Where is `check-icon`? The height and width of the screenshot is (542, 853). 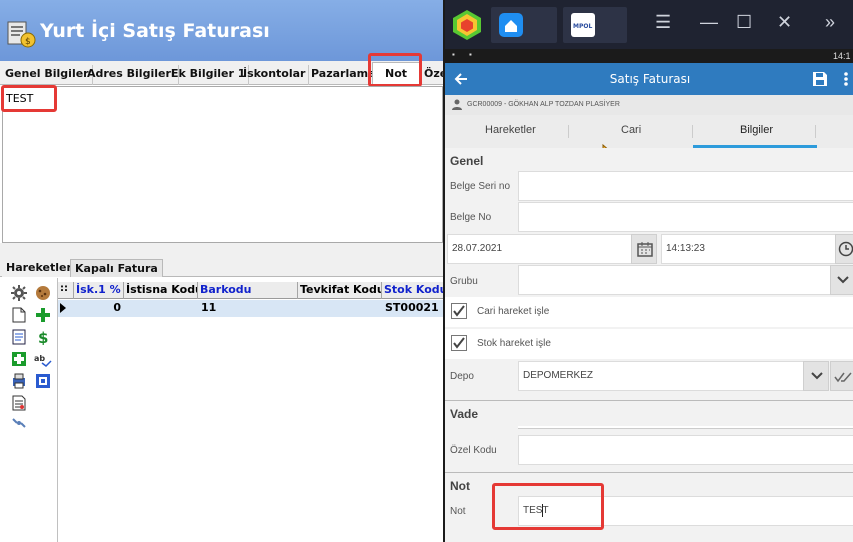
check-icon is located at coordinates (459, 343).